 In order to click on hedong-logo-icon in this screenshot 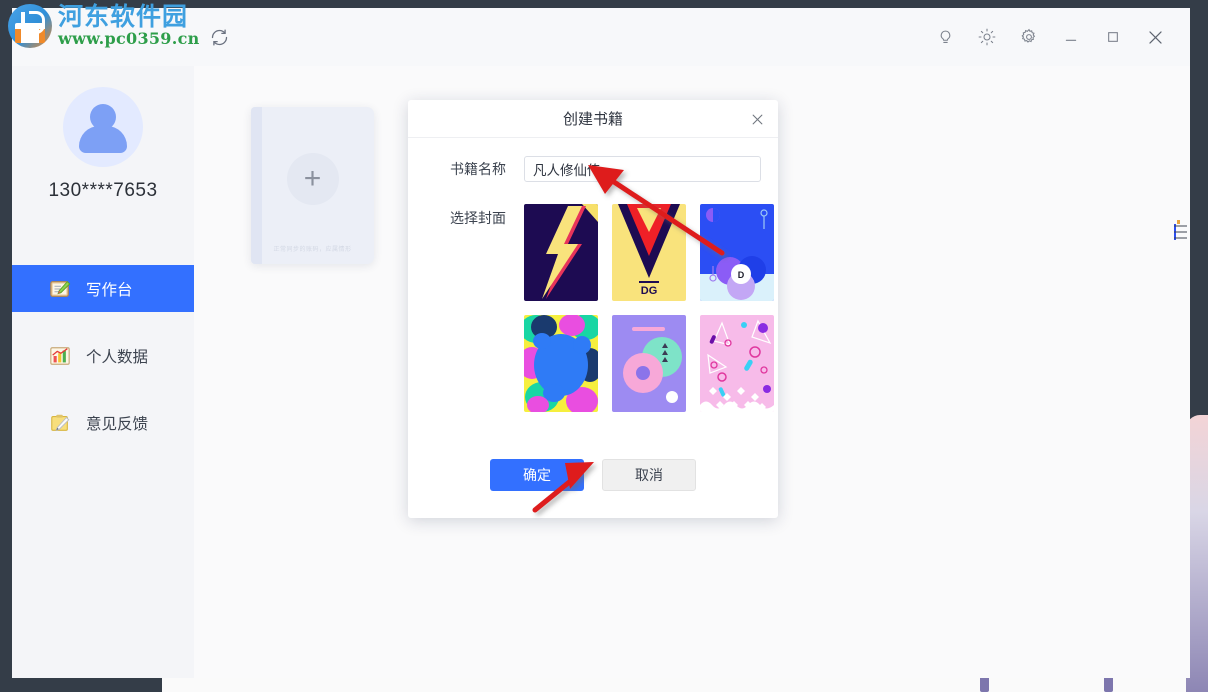, I will do `click(30, 26)`.